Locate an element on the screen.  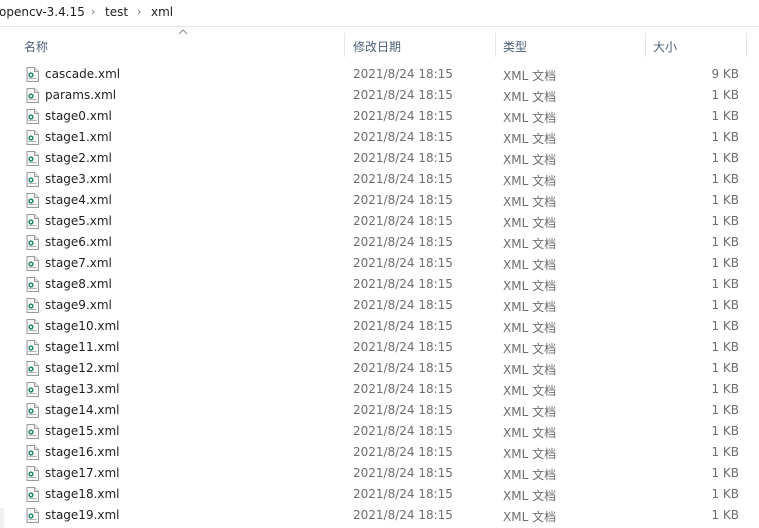
file-name: stage15.xml is located at coordinates (82, 431).